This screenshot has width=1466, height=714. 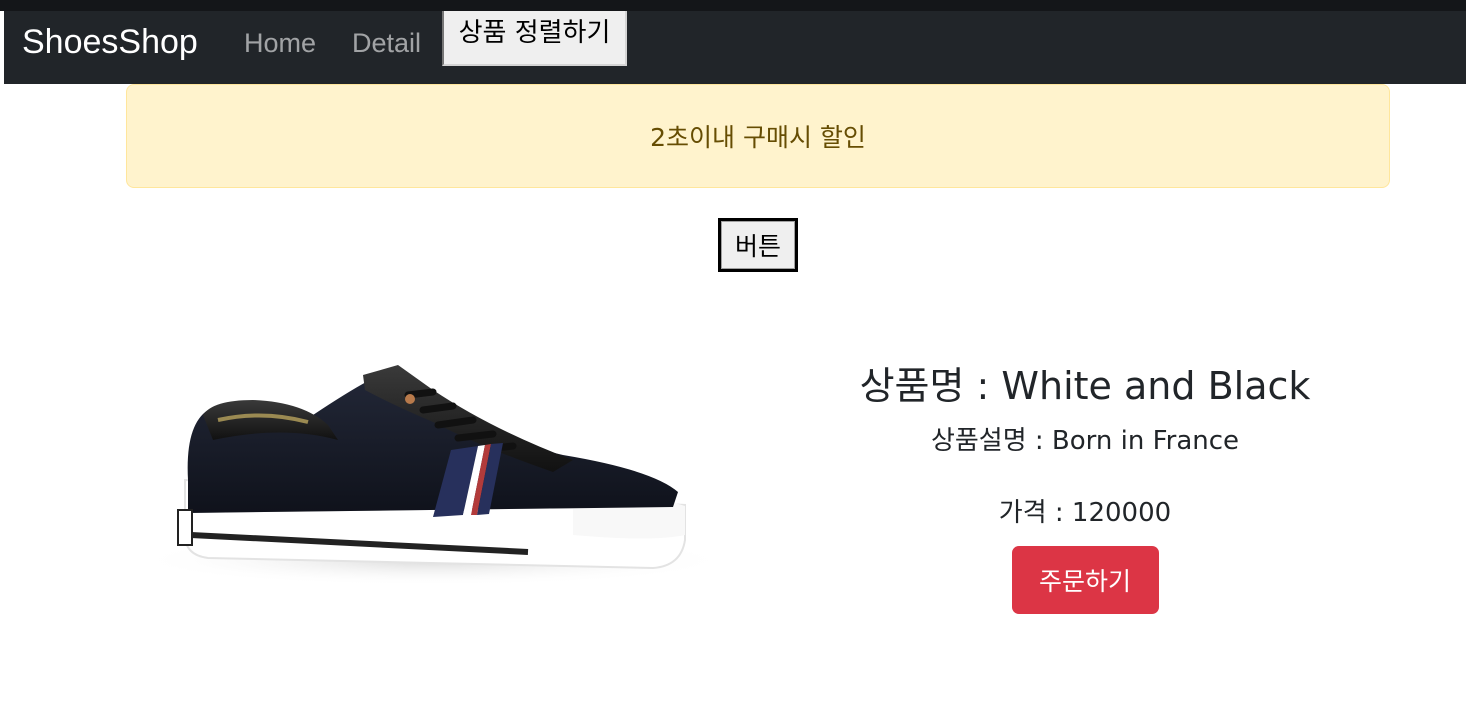 What do you see at coordinates (534, 38) in the screenshot?
I see `sort-products-button: 상품 정렬하기` at bounding box center [534, 38].